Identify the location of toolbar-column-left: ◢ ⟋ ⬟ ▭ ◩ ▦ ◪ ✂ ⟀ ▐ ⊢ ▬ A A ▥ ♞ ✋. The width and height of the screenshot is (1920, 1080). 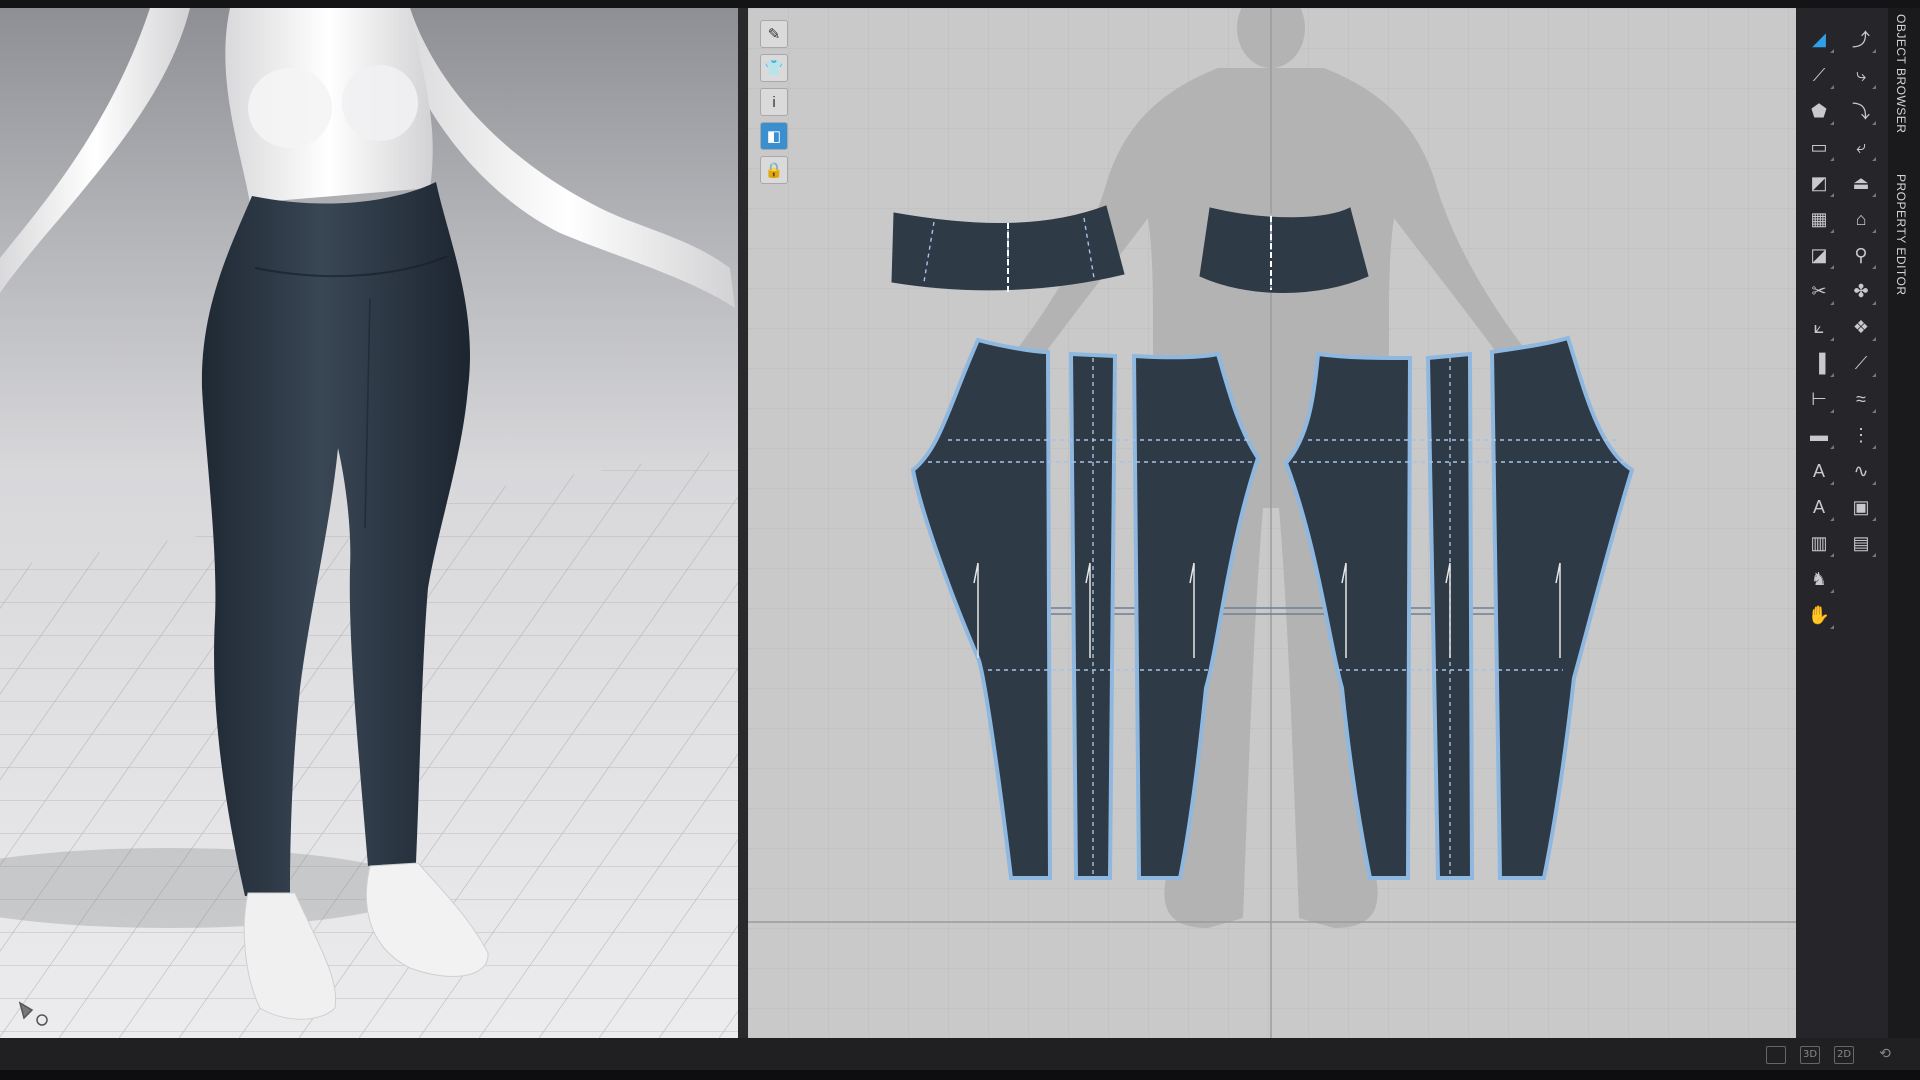
(1822, 328).